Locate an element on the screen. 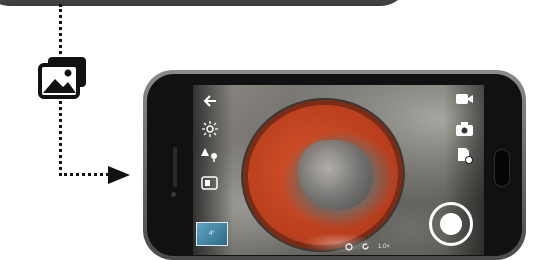 Image resolution: width=543 pixels, height=260 pixels. bottom-mini-controls: 1.0× is located at coordinates (367, 246).